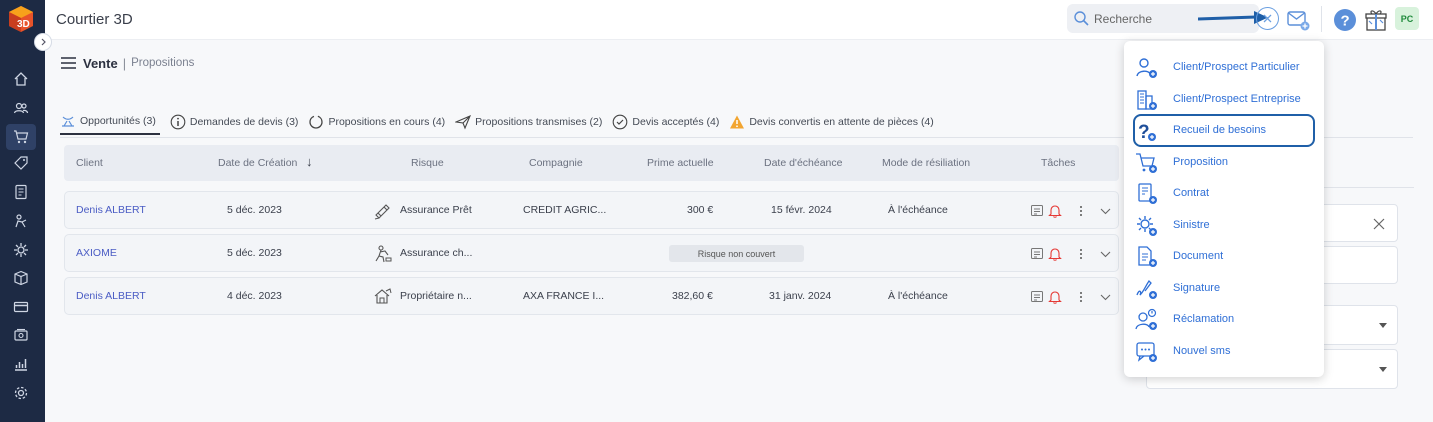  Describe the element at coordinates (427, 163) in the screenshot. I see `column-header-risk: Risque` at that location.